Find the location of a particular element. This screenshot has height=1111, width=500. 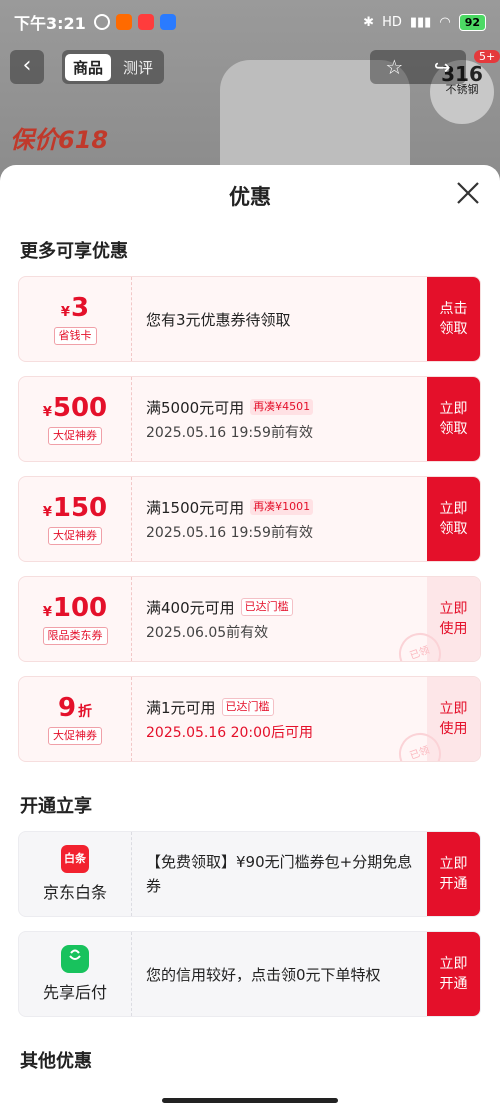

coupon-type-tag: 省钱卡 is located at coordinates (75, 336).